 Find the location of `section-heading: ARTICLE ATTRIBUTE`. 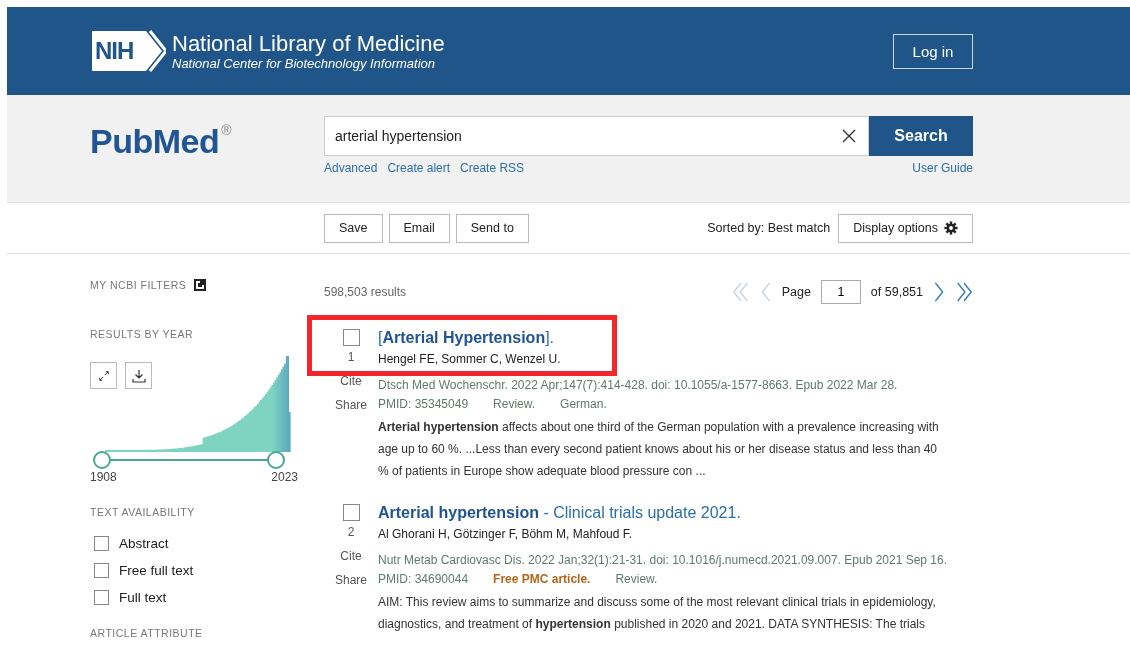

section-heading: ARTICLE ATTRIBUTE is located at coordinates (146, 633).